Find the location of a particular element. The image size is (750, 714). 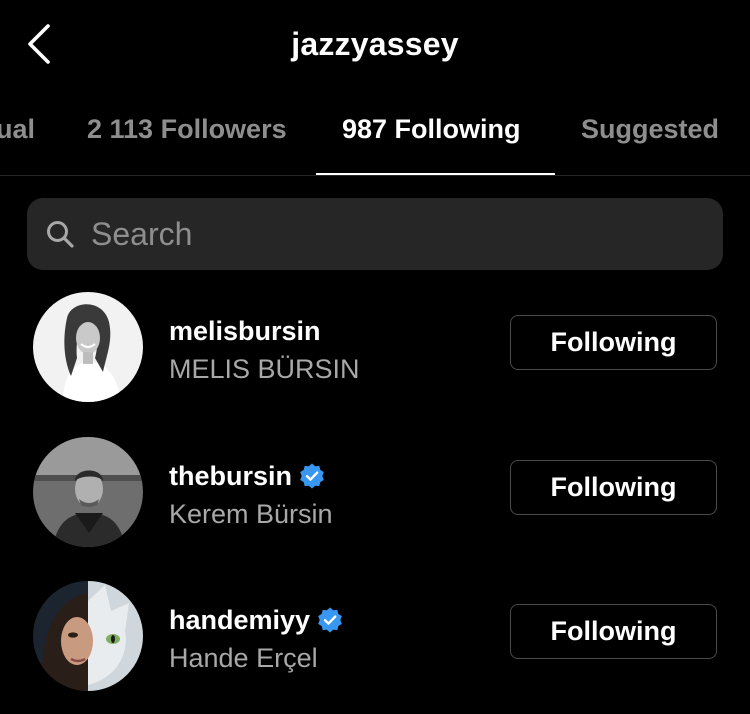

search-input is located at coordinates (391, 234).